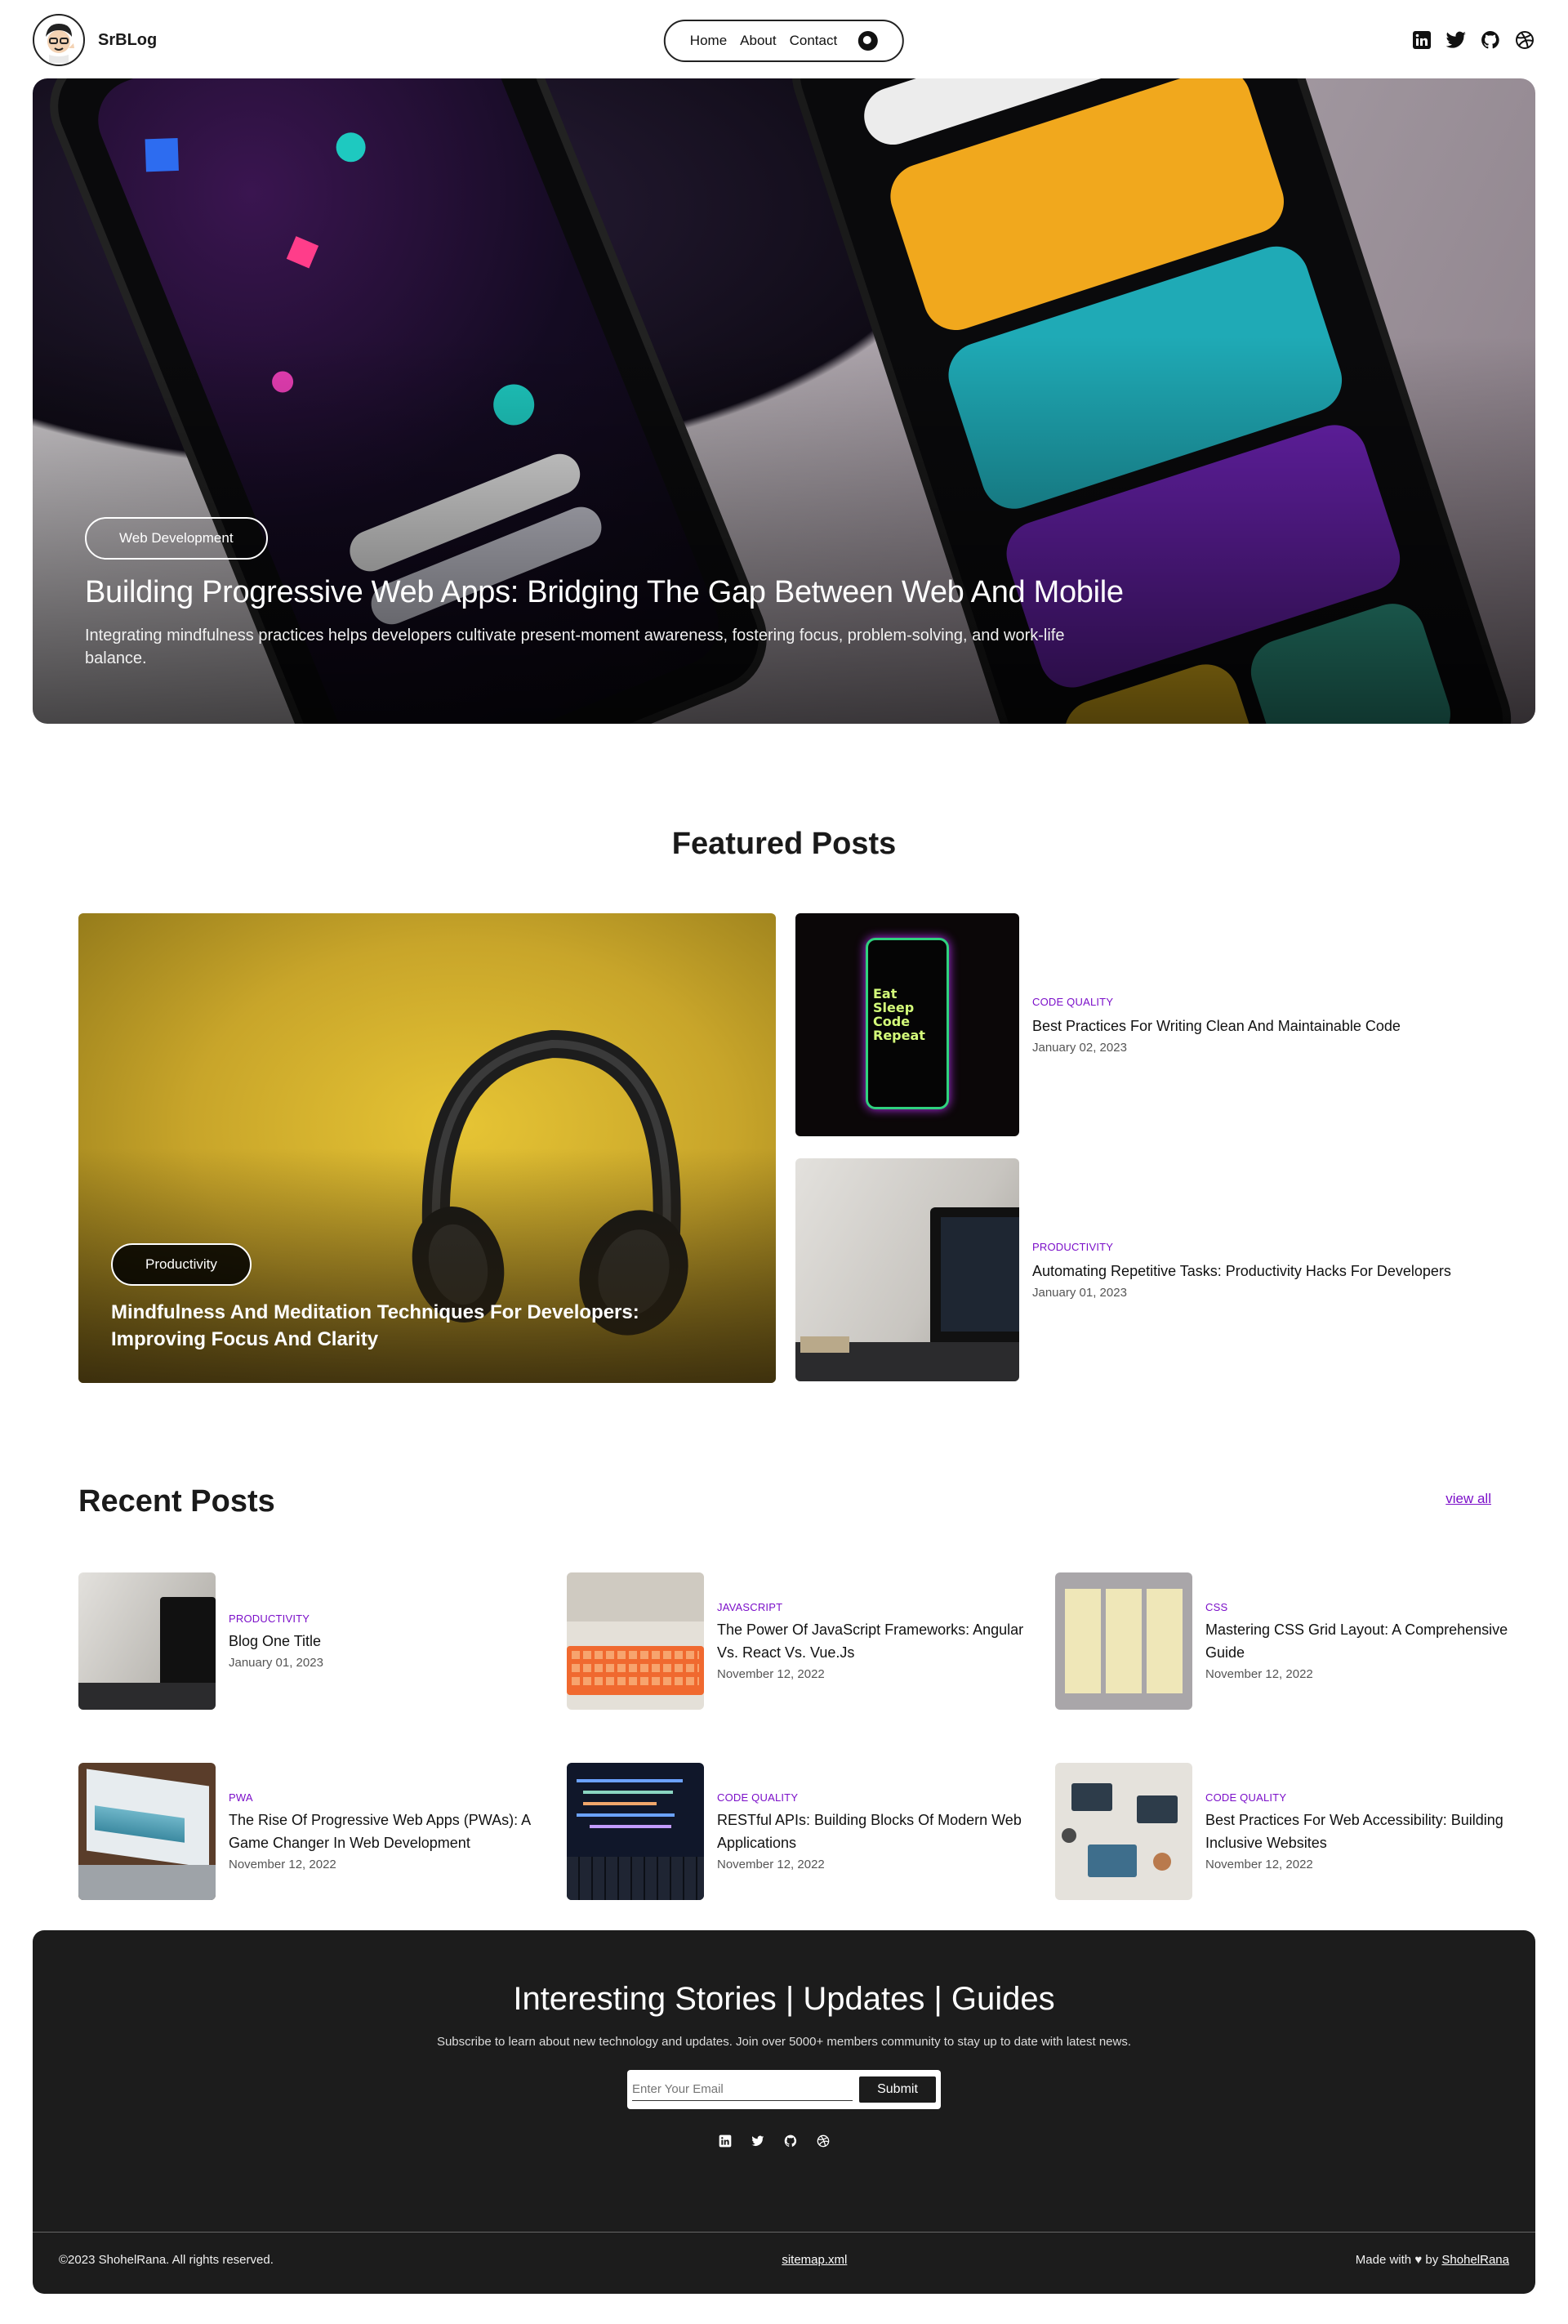  I want to click on laptop-analytics-thumbnail-image, so click(147, 1831).